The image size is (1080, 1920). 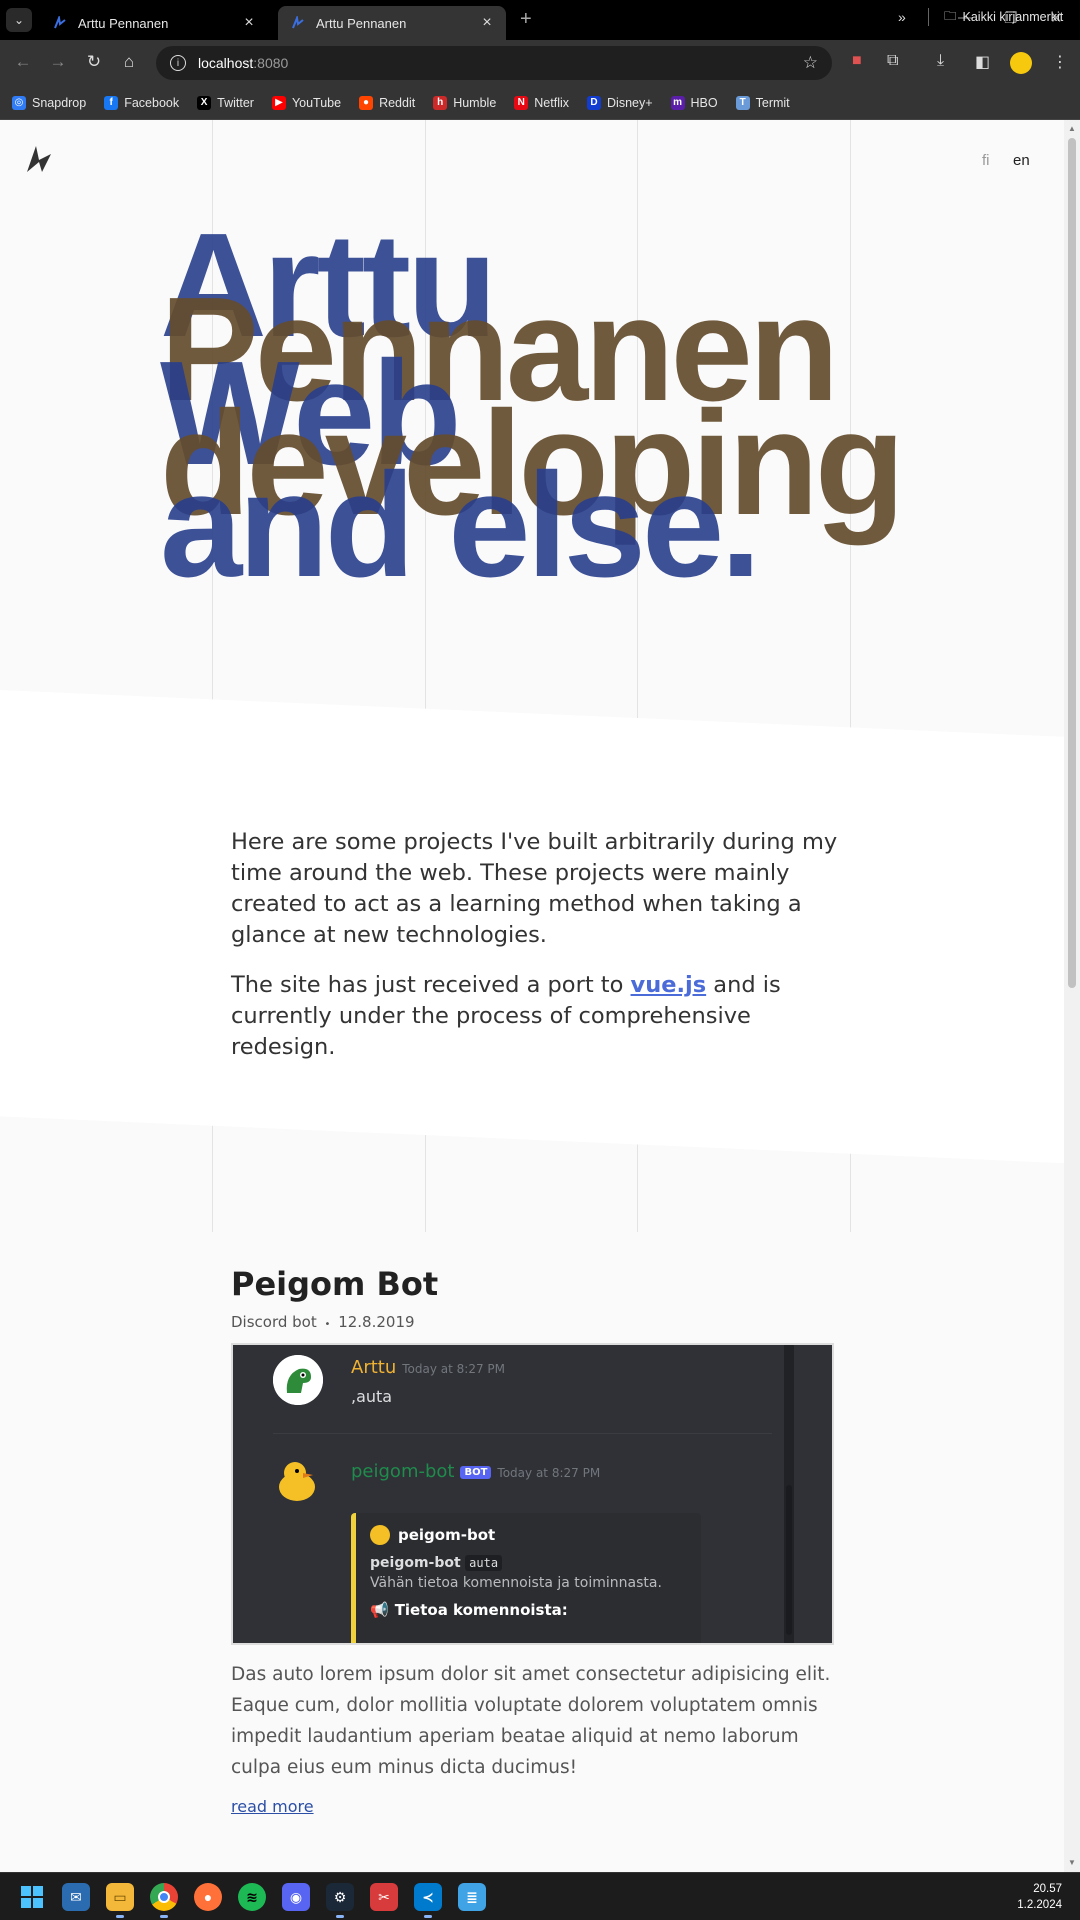 I want to click on project-title: Peigom Bot, so click(x=335, y=1284).